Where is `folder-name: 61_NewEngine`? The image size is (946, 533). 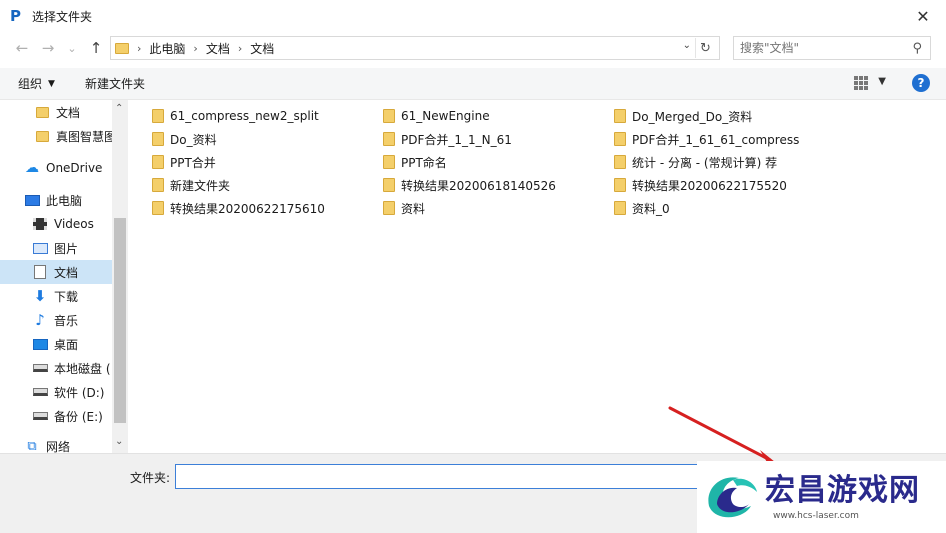
folder-name: 61_NewEngine is located at coordinates (445, 116).